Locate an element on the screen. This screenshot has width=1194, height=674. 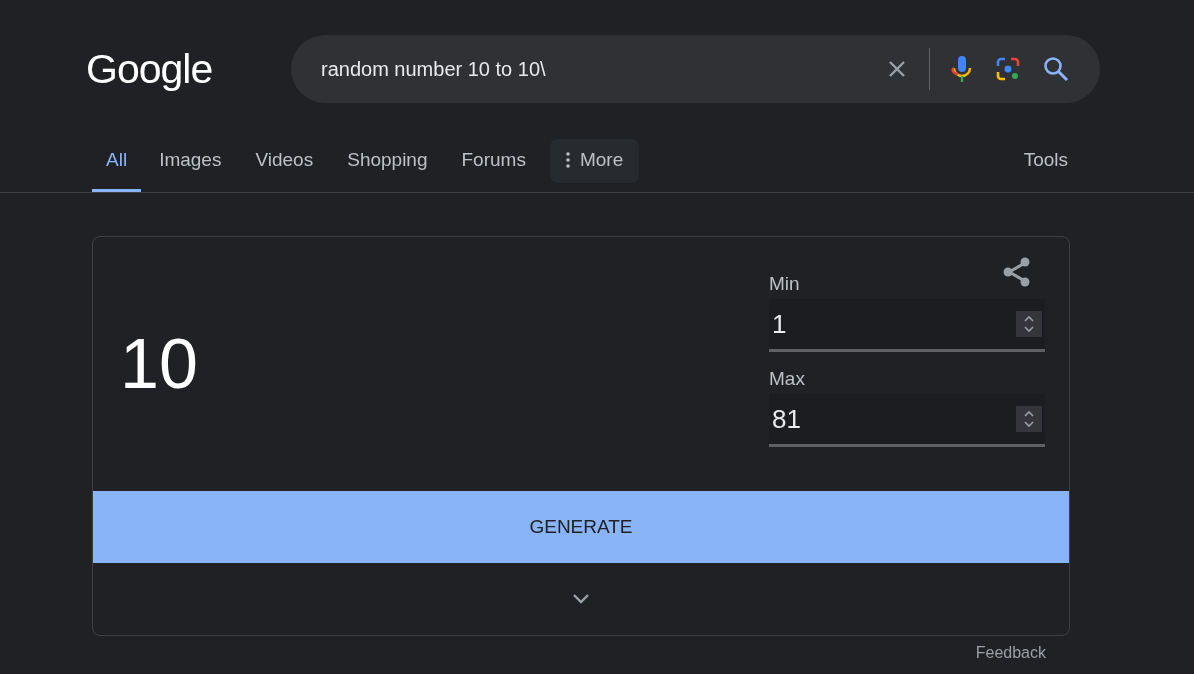
feedback-link: Feedback is located at coordinates (1010, 653).